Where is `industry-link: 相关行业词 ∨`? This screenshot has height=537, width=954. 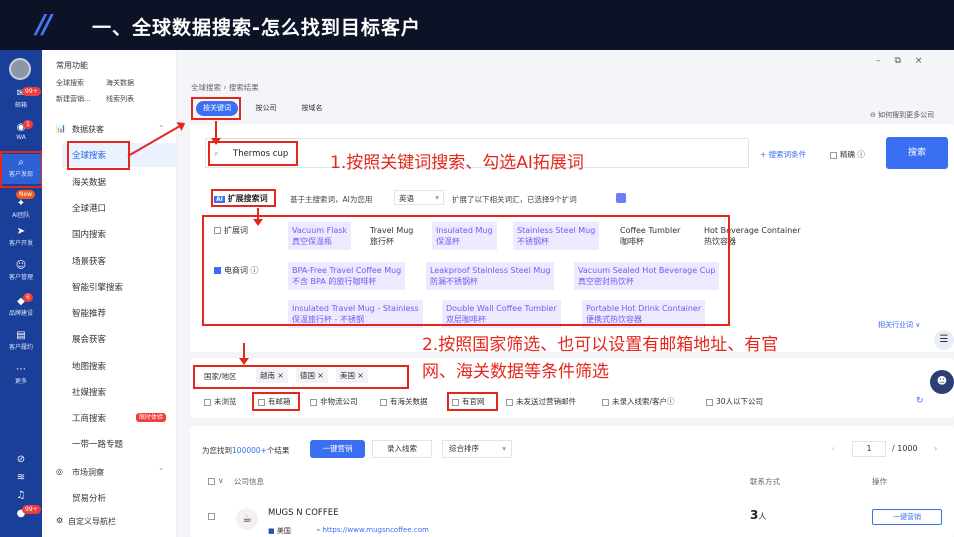
industry-link: 相关行业词 ∨ is located at coordinates (899, 325).